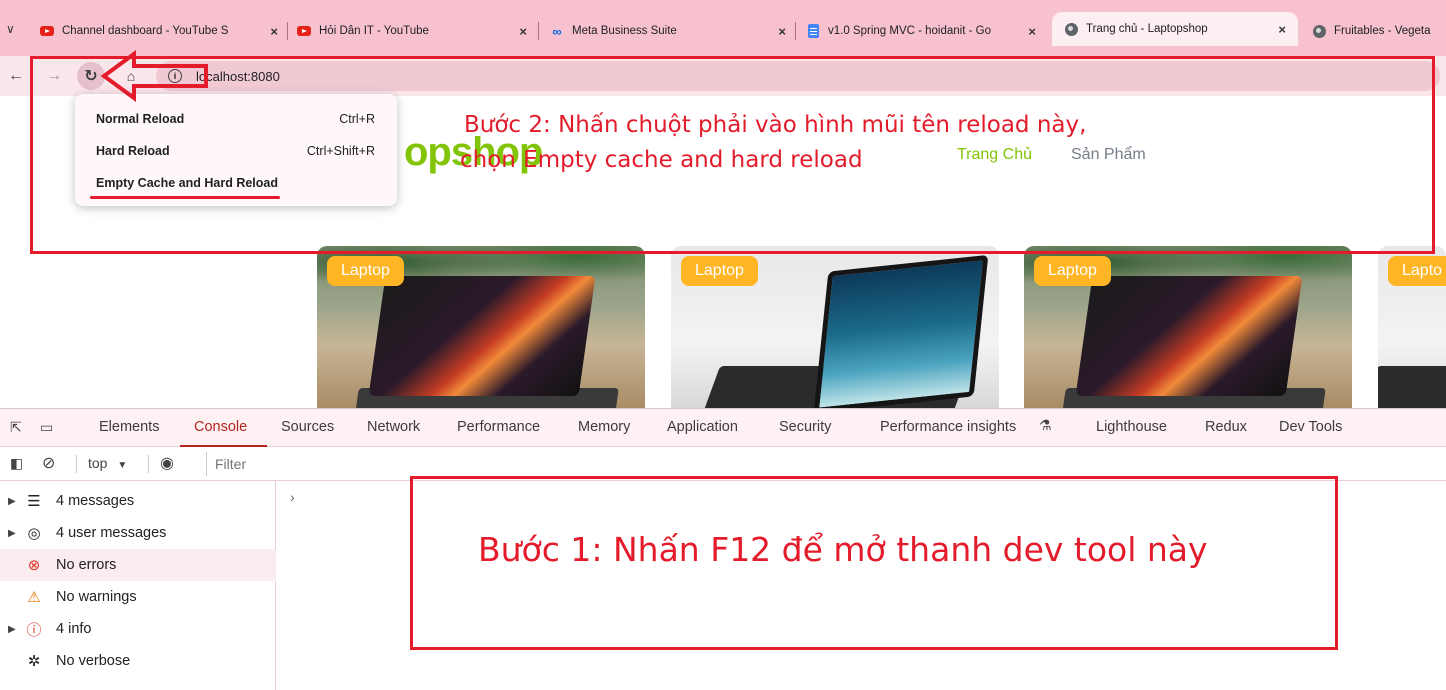  Describe the element at coordinates (86, 565) in the screenshot. I see `sidebar-item-label: No errors` at that location.